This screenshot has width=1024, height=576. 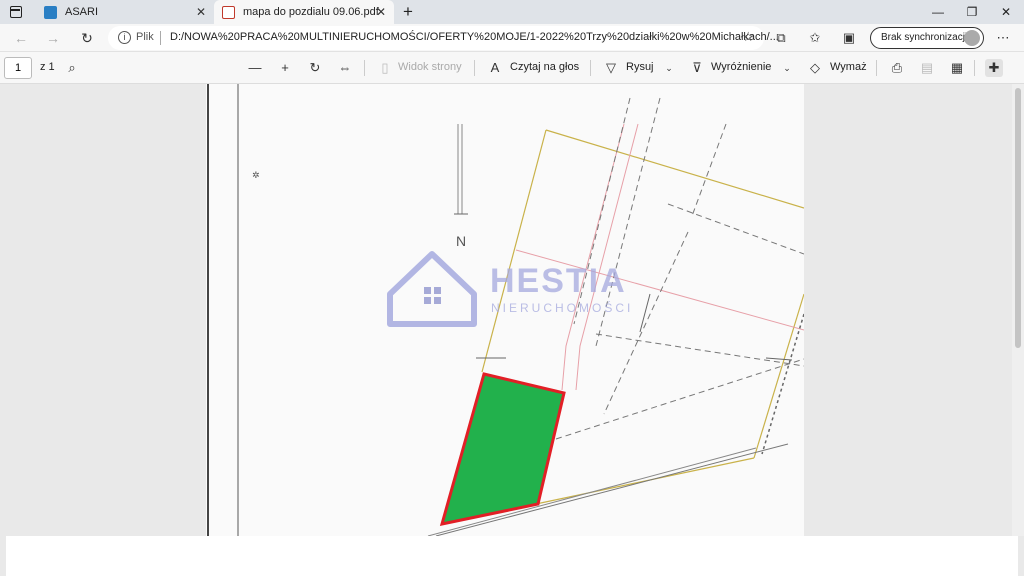 What do you see at coordinates (50, 12) in the screenshot?
I see `asari-favicon-icon` at bounding box center [50, 12].